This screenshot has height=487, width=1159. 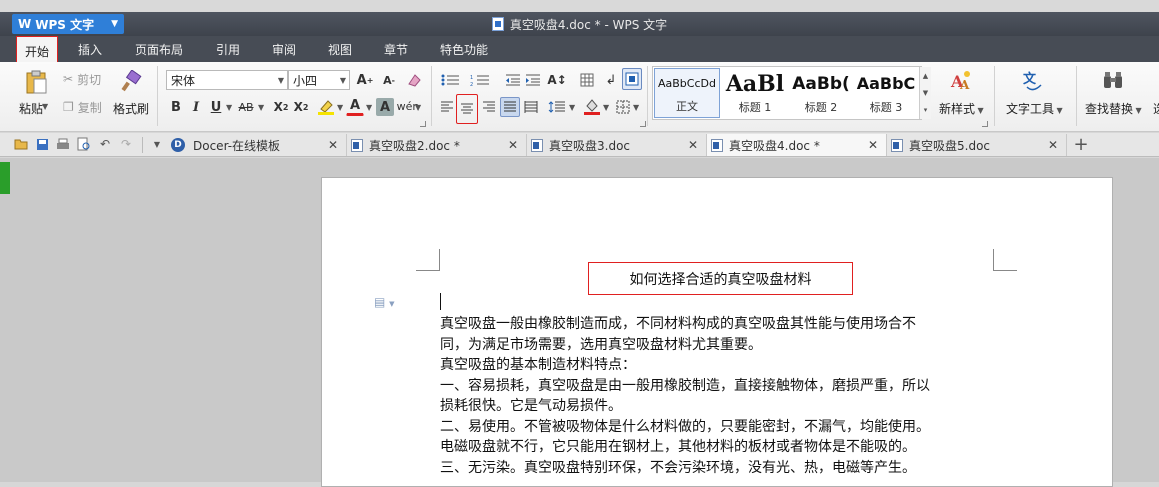 I want to click on strikethrough-icon: AB, so click(x=246, y=107).